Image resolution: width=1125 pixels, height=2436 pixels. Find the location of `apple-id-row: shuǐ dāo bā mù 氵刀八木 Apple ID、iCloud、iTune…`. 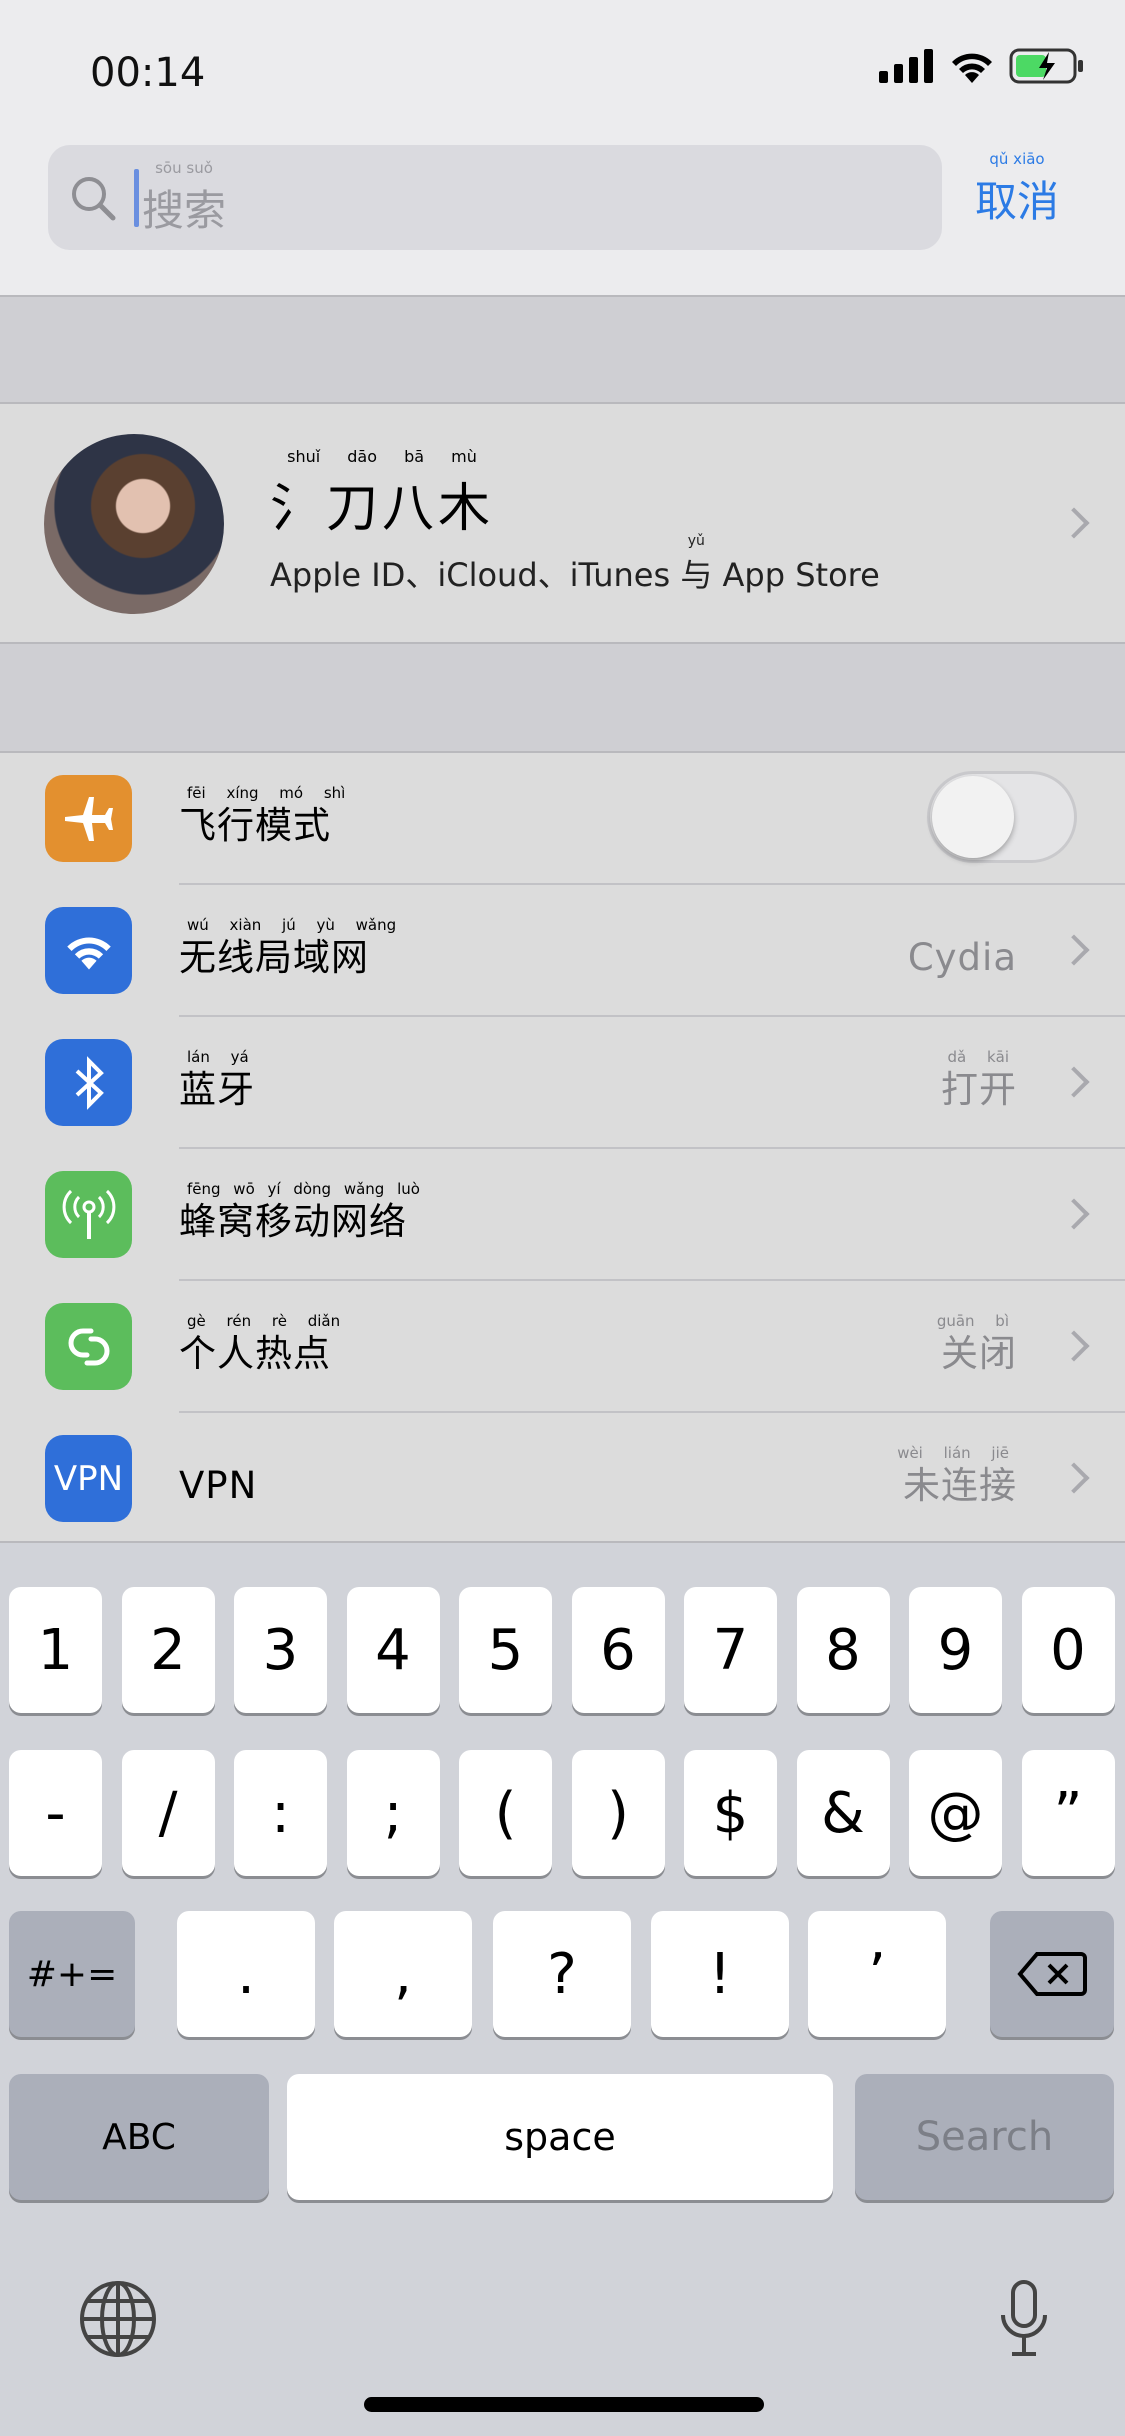

apple-id-row: shuǐ dāo bā mù 氵刀八木 Apple ID、iCloud、iTune… is located at coordinates (562, 523).